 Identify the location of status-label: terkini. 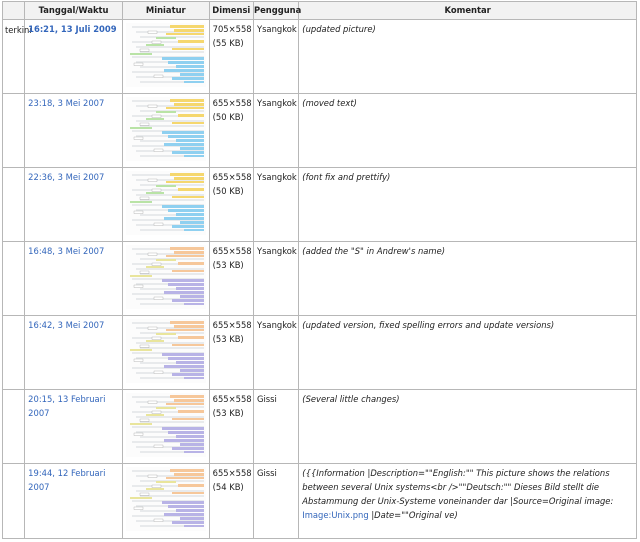
(18, 30).